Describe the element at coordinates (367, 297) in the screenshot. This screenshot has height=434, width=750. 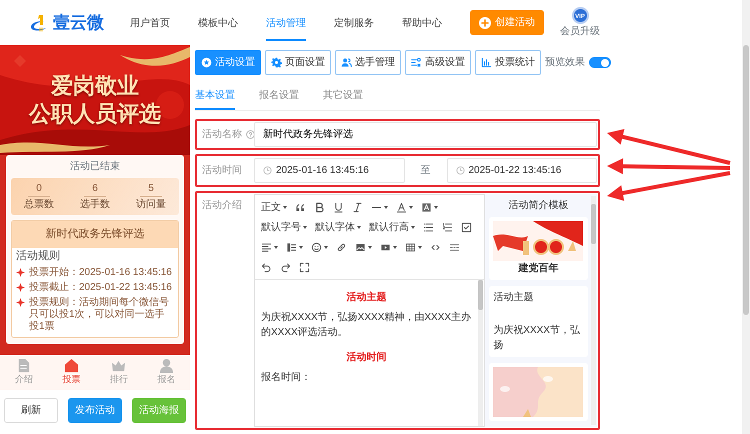
I see `content-heading: 活动主题` at that location.